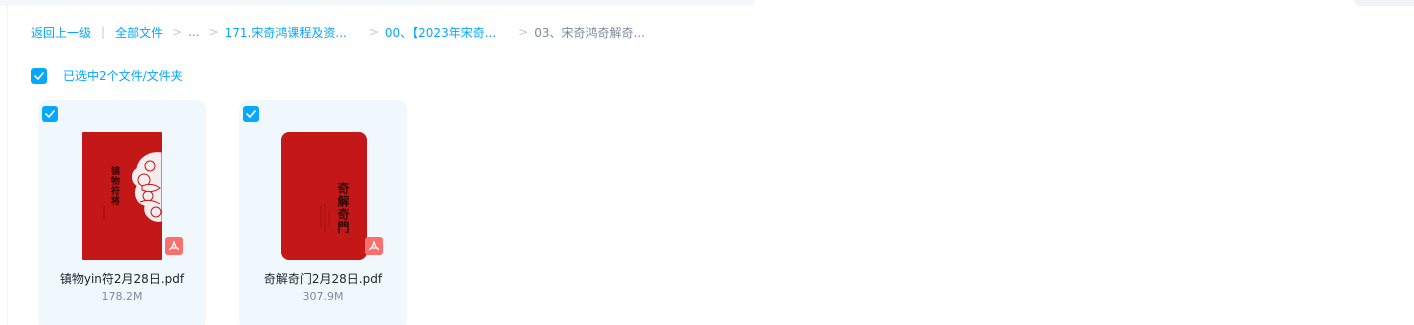  What do you see at coordinates (1384, 3) in the screenshot?
I see `toolbar-edge` at bounding box center [1384, 3].